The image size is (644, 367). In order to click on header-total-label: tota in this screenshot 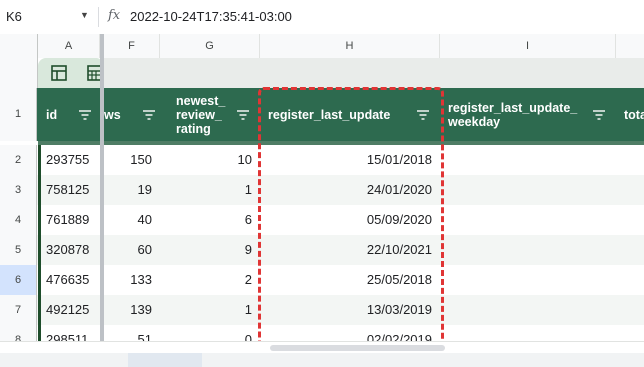, I will do `click(634, 114)`.